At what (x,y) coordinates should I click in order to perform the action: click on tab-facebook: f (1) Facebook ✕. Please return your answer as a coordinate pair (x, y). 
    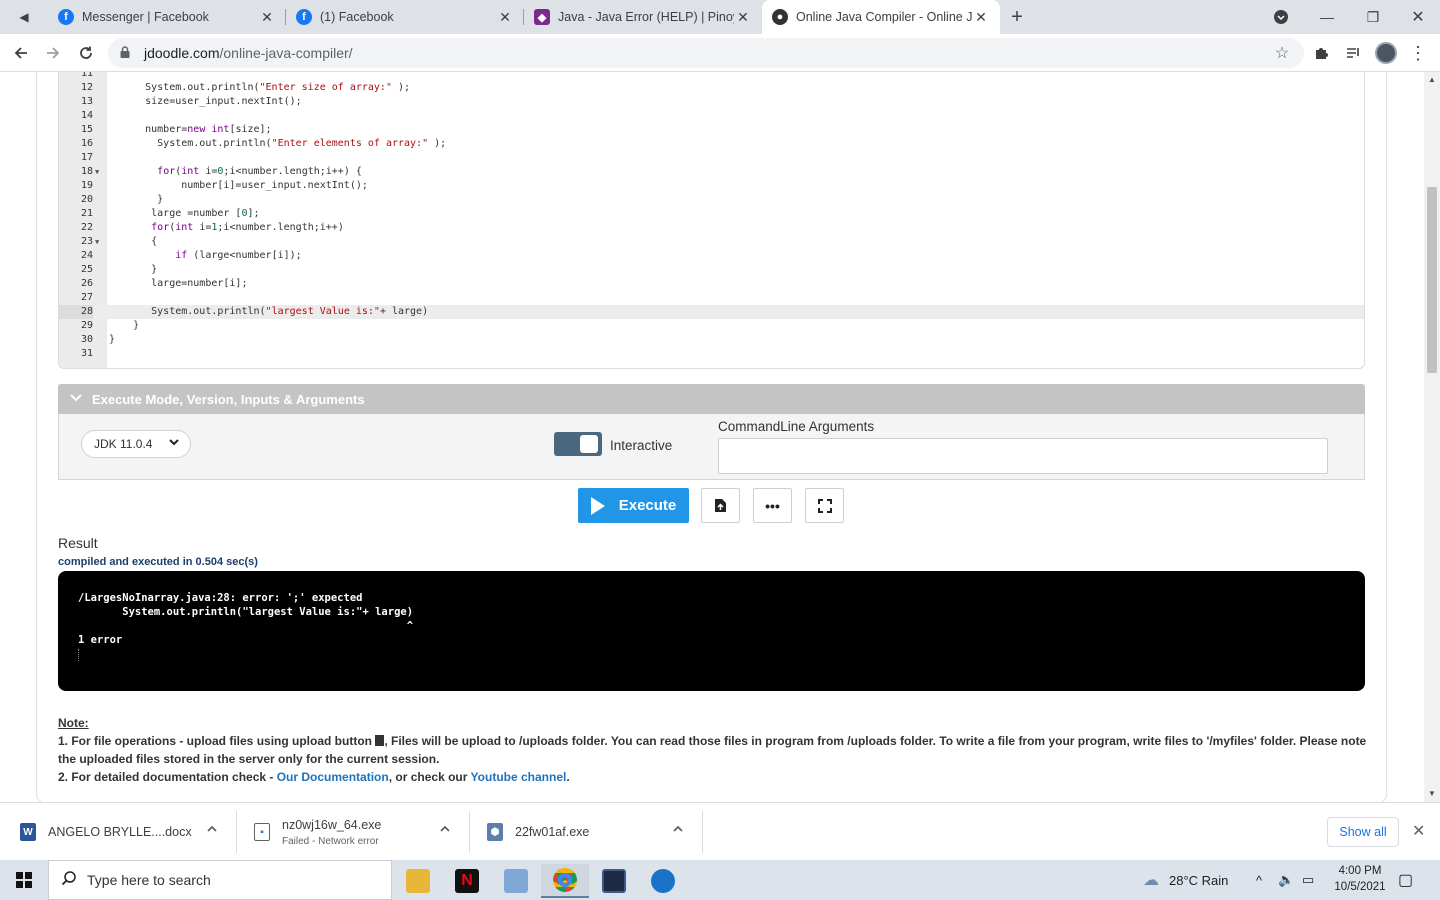
    Looking at the image, I should click on (405, 17).